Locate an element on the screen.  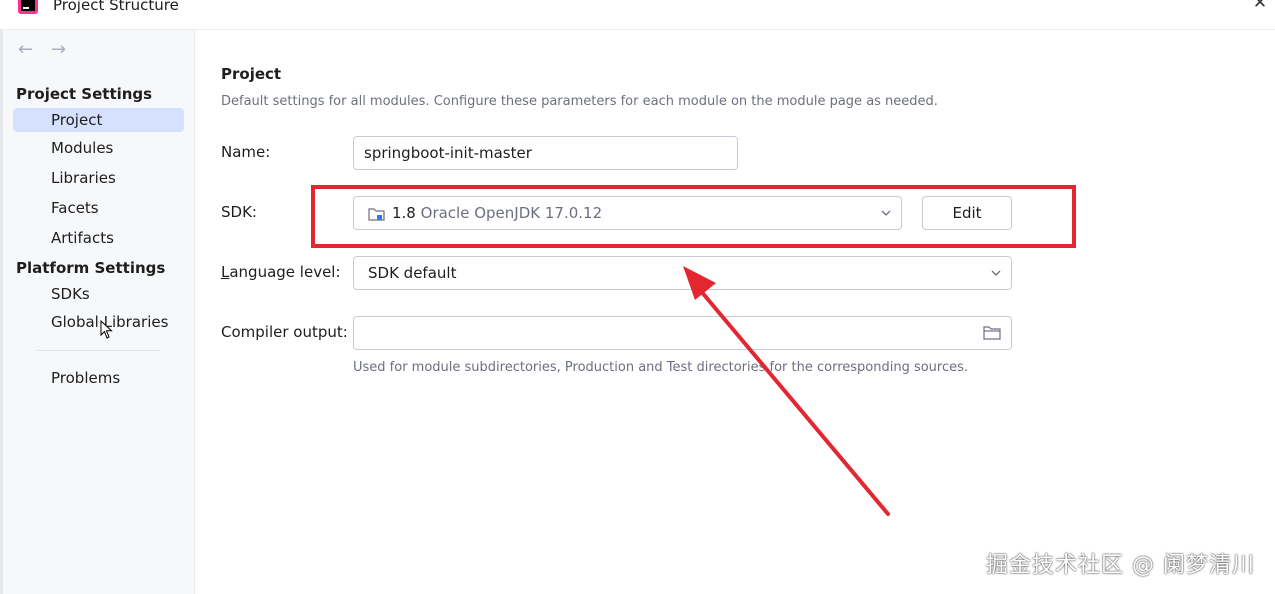
mouse-cursor-icon is located at coordinates (106, 329).